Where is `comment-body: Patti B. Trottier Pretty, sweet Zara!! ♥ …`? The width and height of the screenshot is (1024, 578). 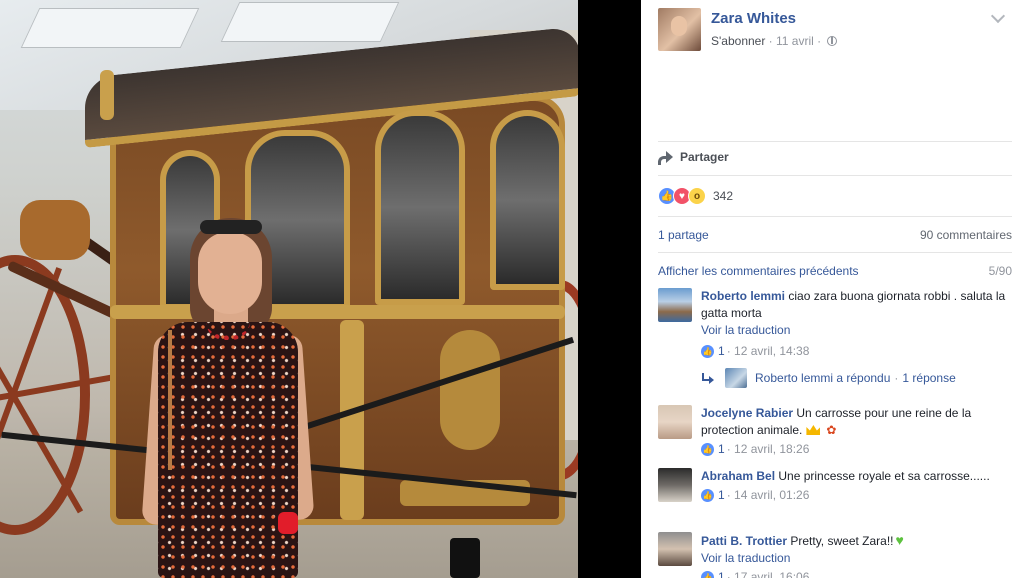 comment-body: Patti B. Trottier Pretty, sweet Zara!! ♥ … is located at coordinates (856, 555).